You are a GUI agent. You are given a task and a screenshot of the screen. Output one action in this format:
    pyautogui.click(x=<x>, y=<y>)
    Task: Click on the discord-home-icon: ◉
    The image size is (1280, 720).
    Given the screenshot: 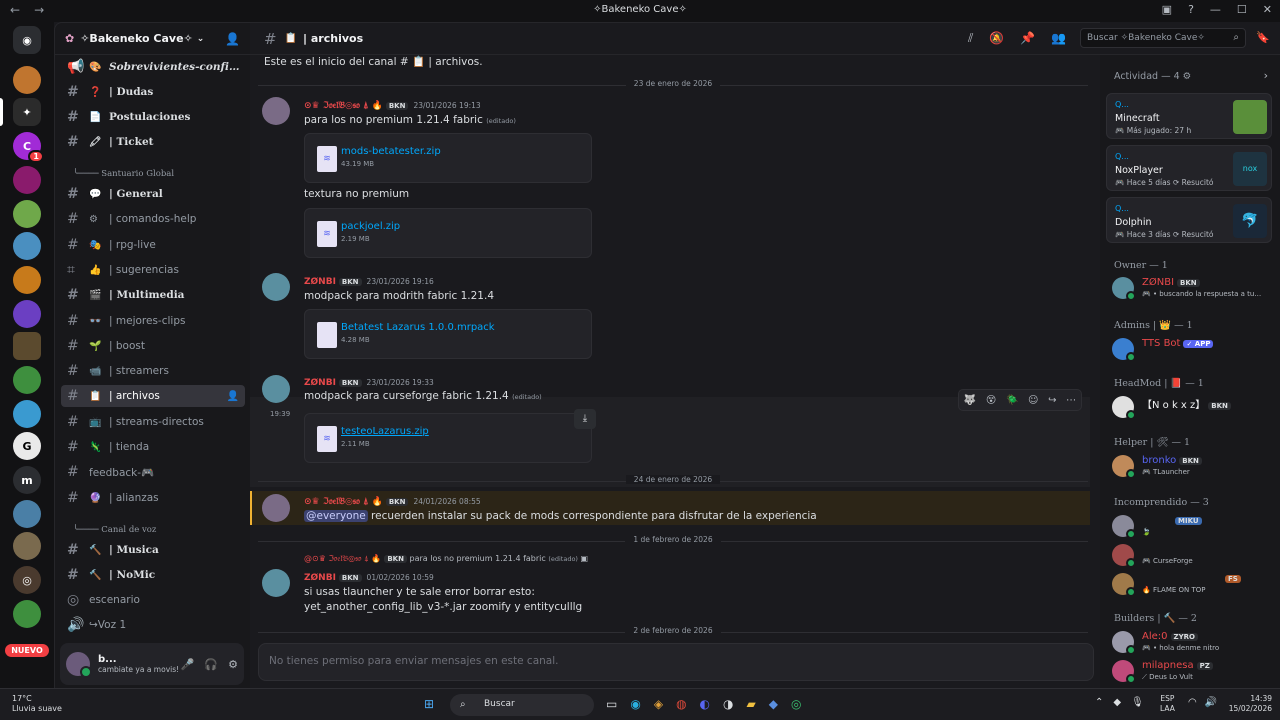 What is the action you would take?
    pyautogui.click(x=27, y=40)
    